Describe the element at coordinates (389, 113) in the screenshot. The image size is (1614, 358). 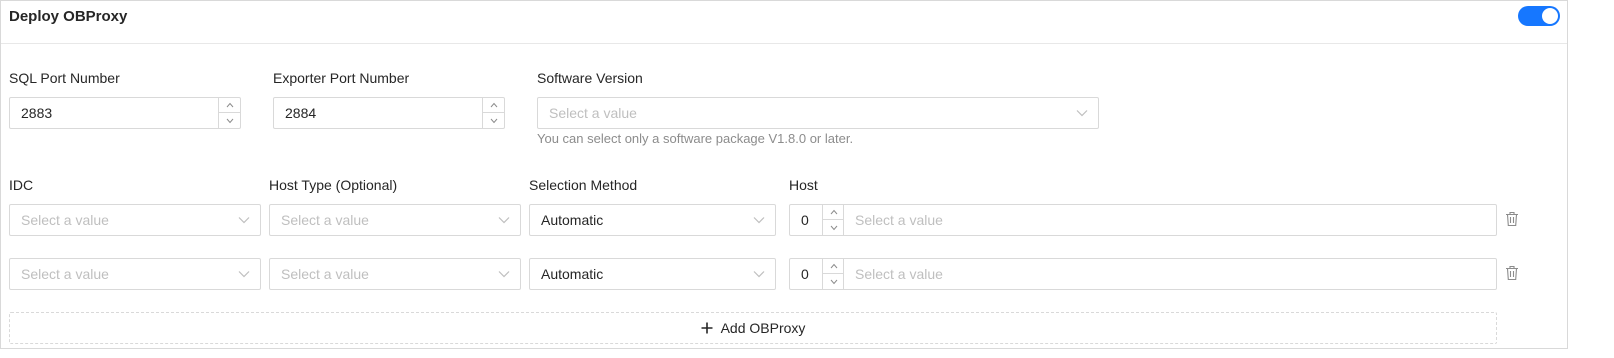
I see `exporter-port-input: 2884` at that location.